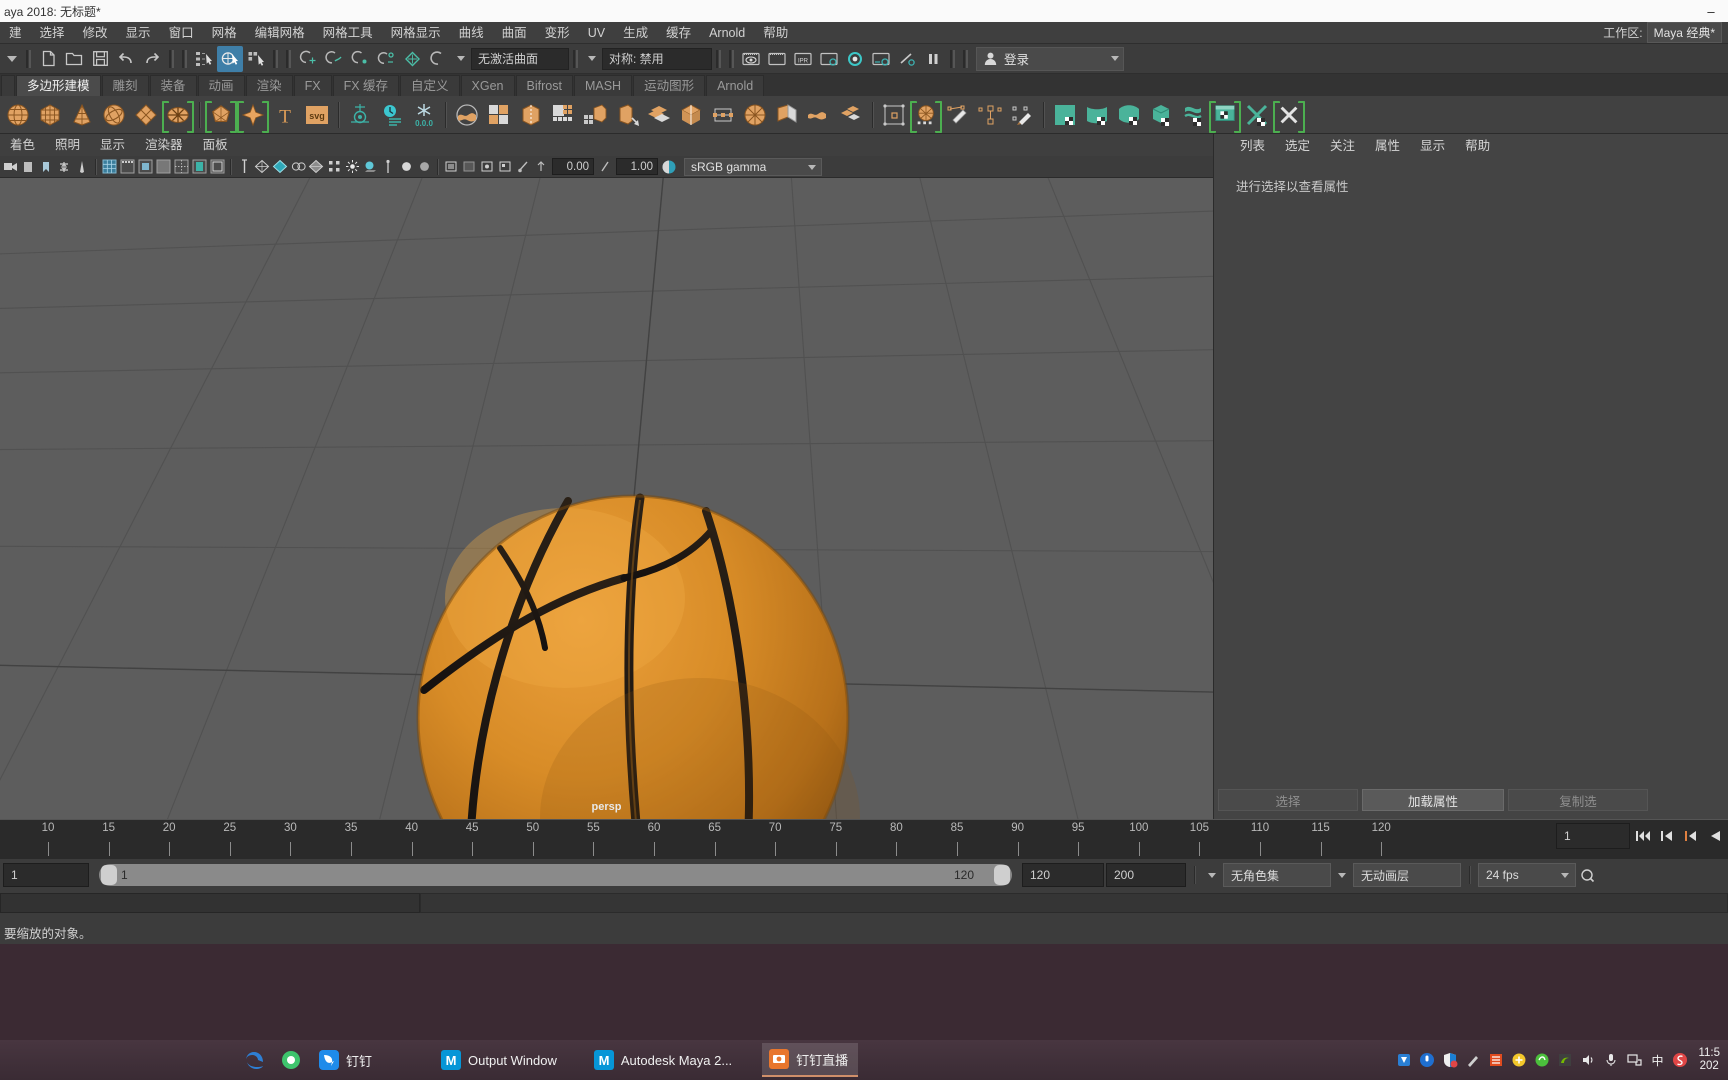 This screenshot has height=1080, width=1728. What do you see at coordinates (210, 903) in the screenshot?
I see `command-input` at bounding box center [210, 903].